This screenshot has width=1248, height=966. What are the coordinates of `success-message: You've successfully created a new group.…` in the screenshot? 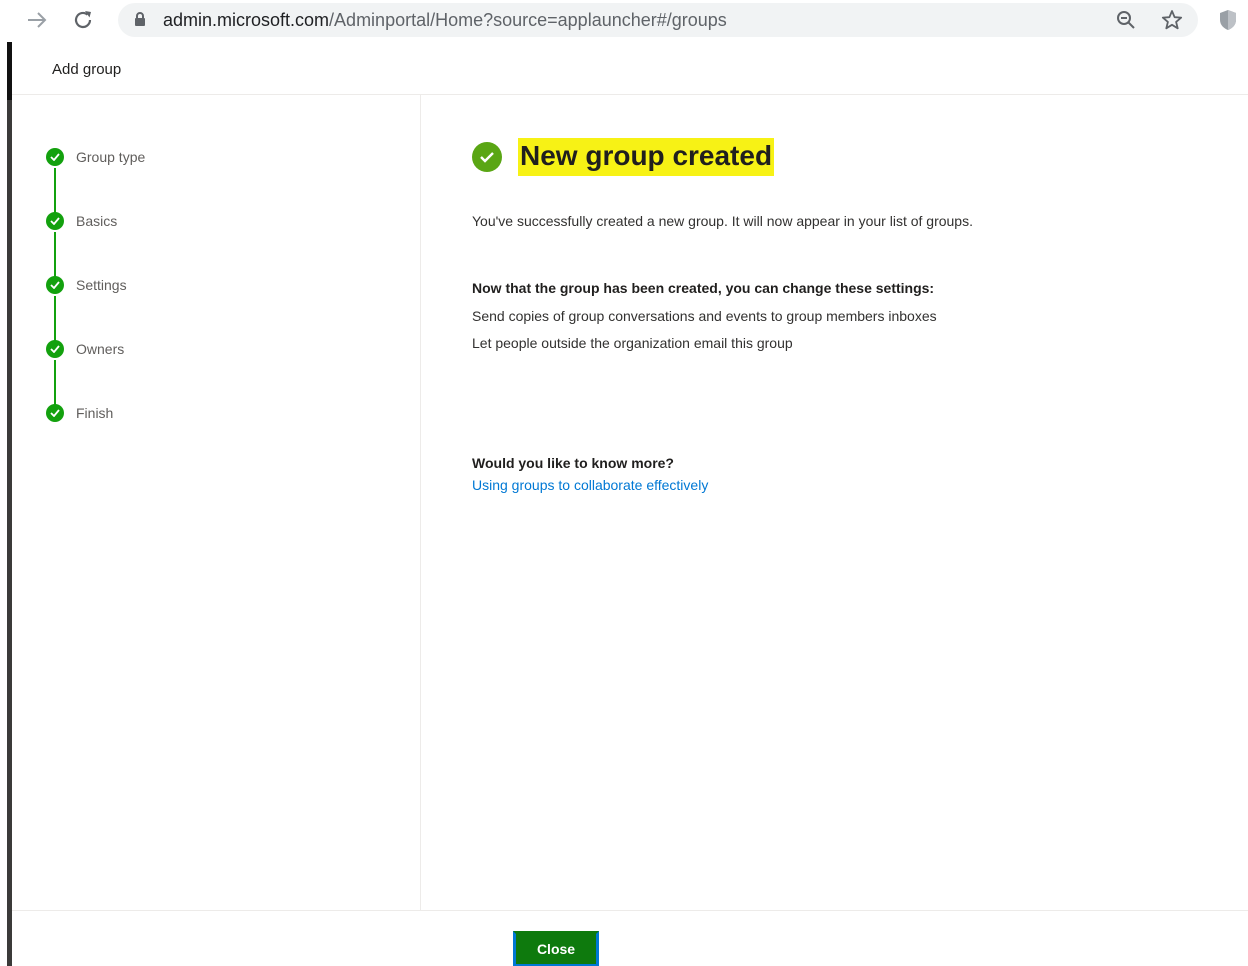 It's located at (722, 221).